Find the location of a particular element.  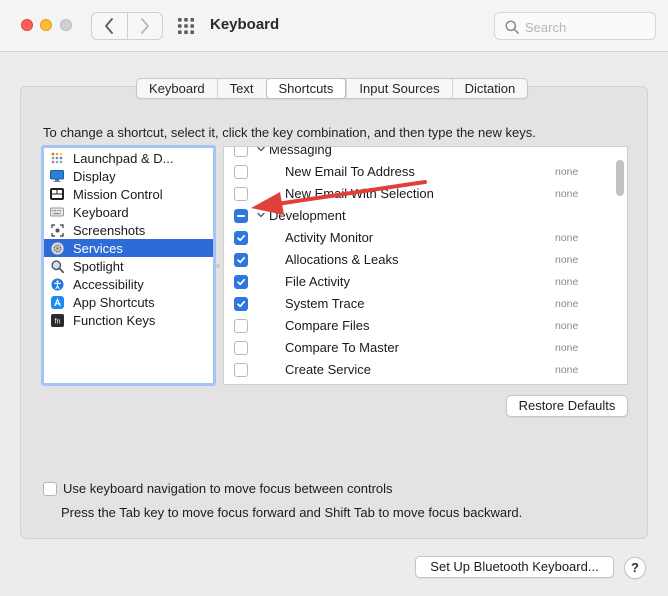

shortcut-row: File Activity none is located at coordinates (419, 282).